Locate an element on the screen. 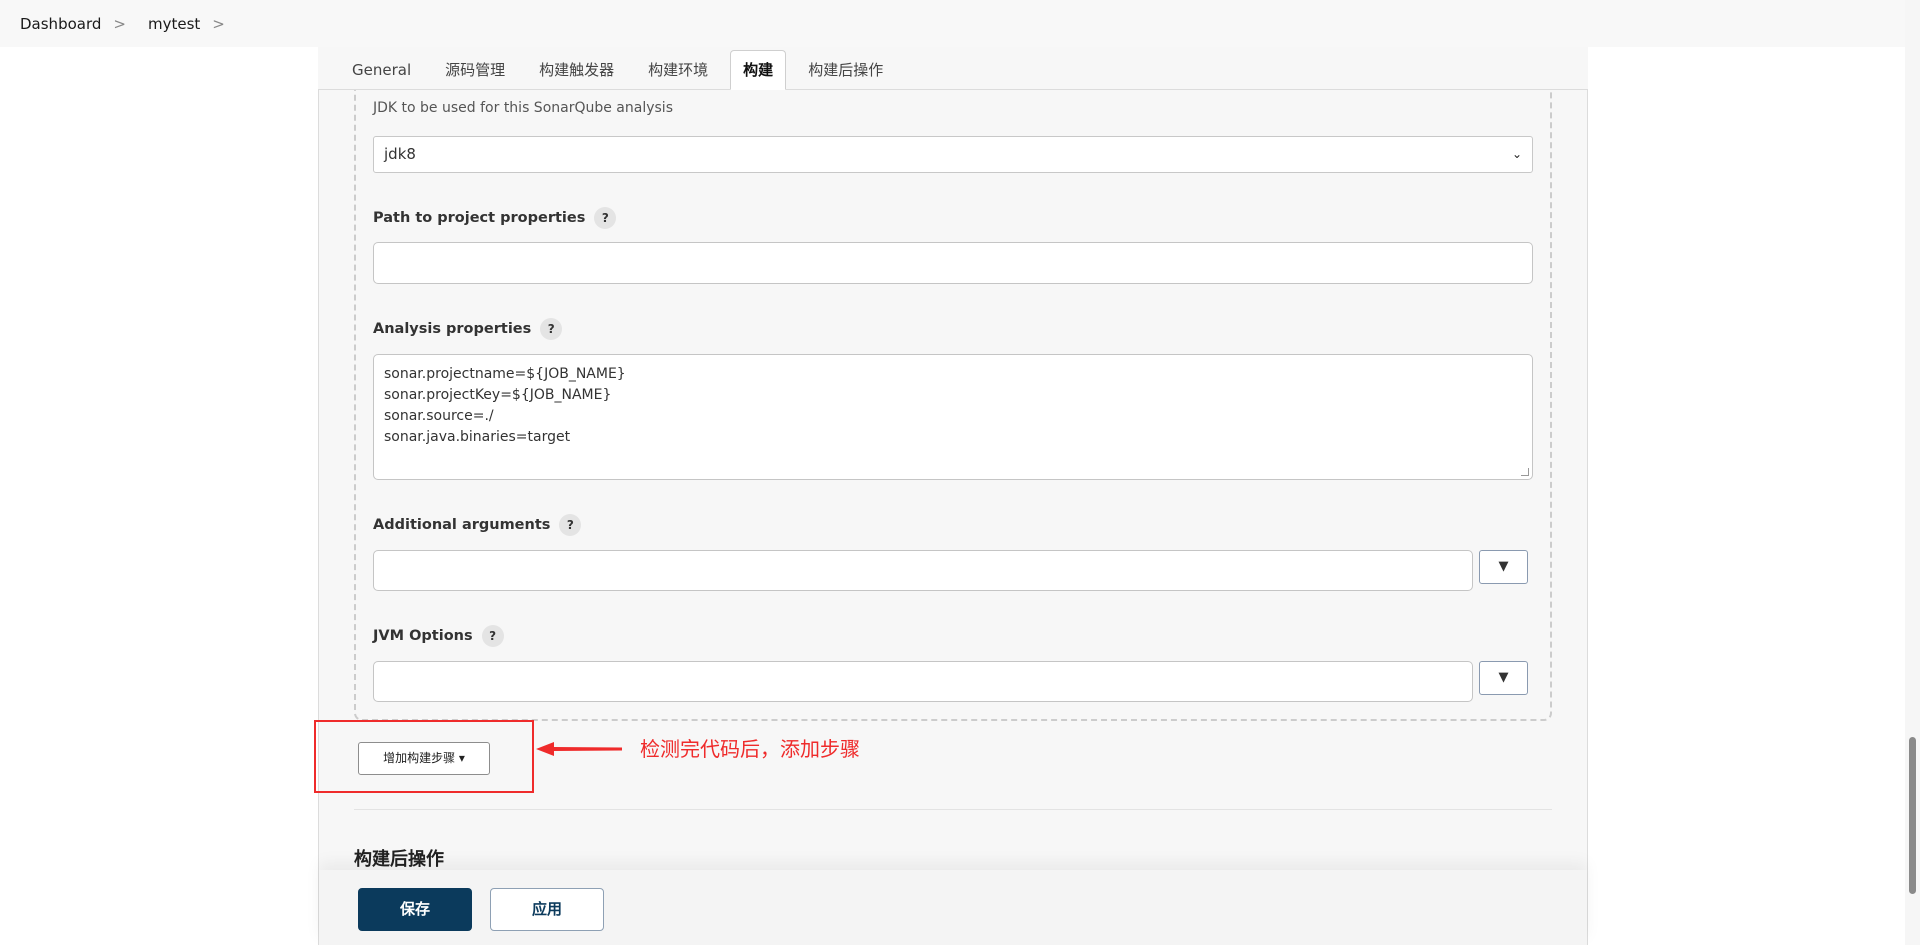 The width and height of the screenshot is (1920, 945). jvm-options-label: JVM Options ? is located at coordinates (438, 636).